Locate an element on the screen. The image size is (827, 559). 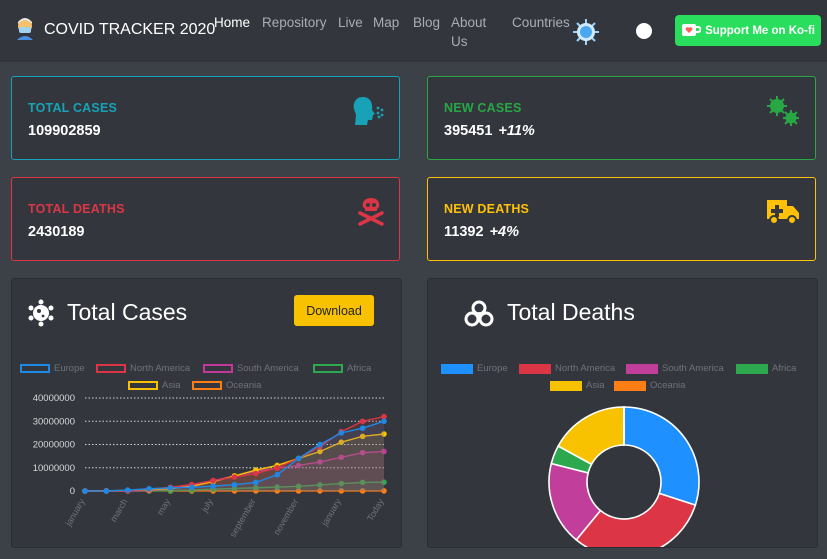
biohazard-icon is located at coordinates (479, 313).